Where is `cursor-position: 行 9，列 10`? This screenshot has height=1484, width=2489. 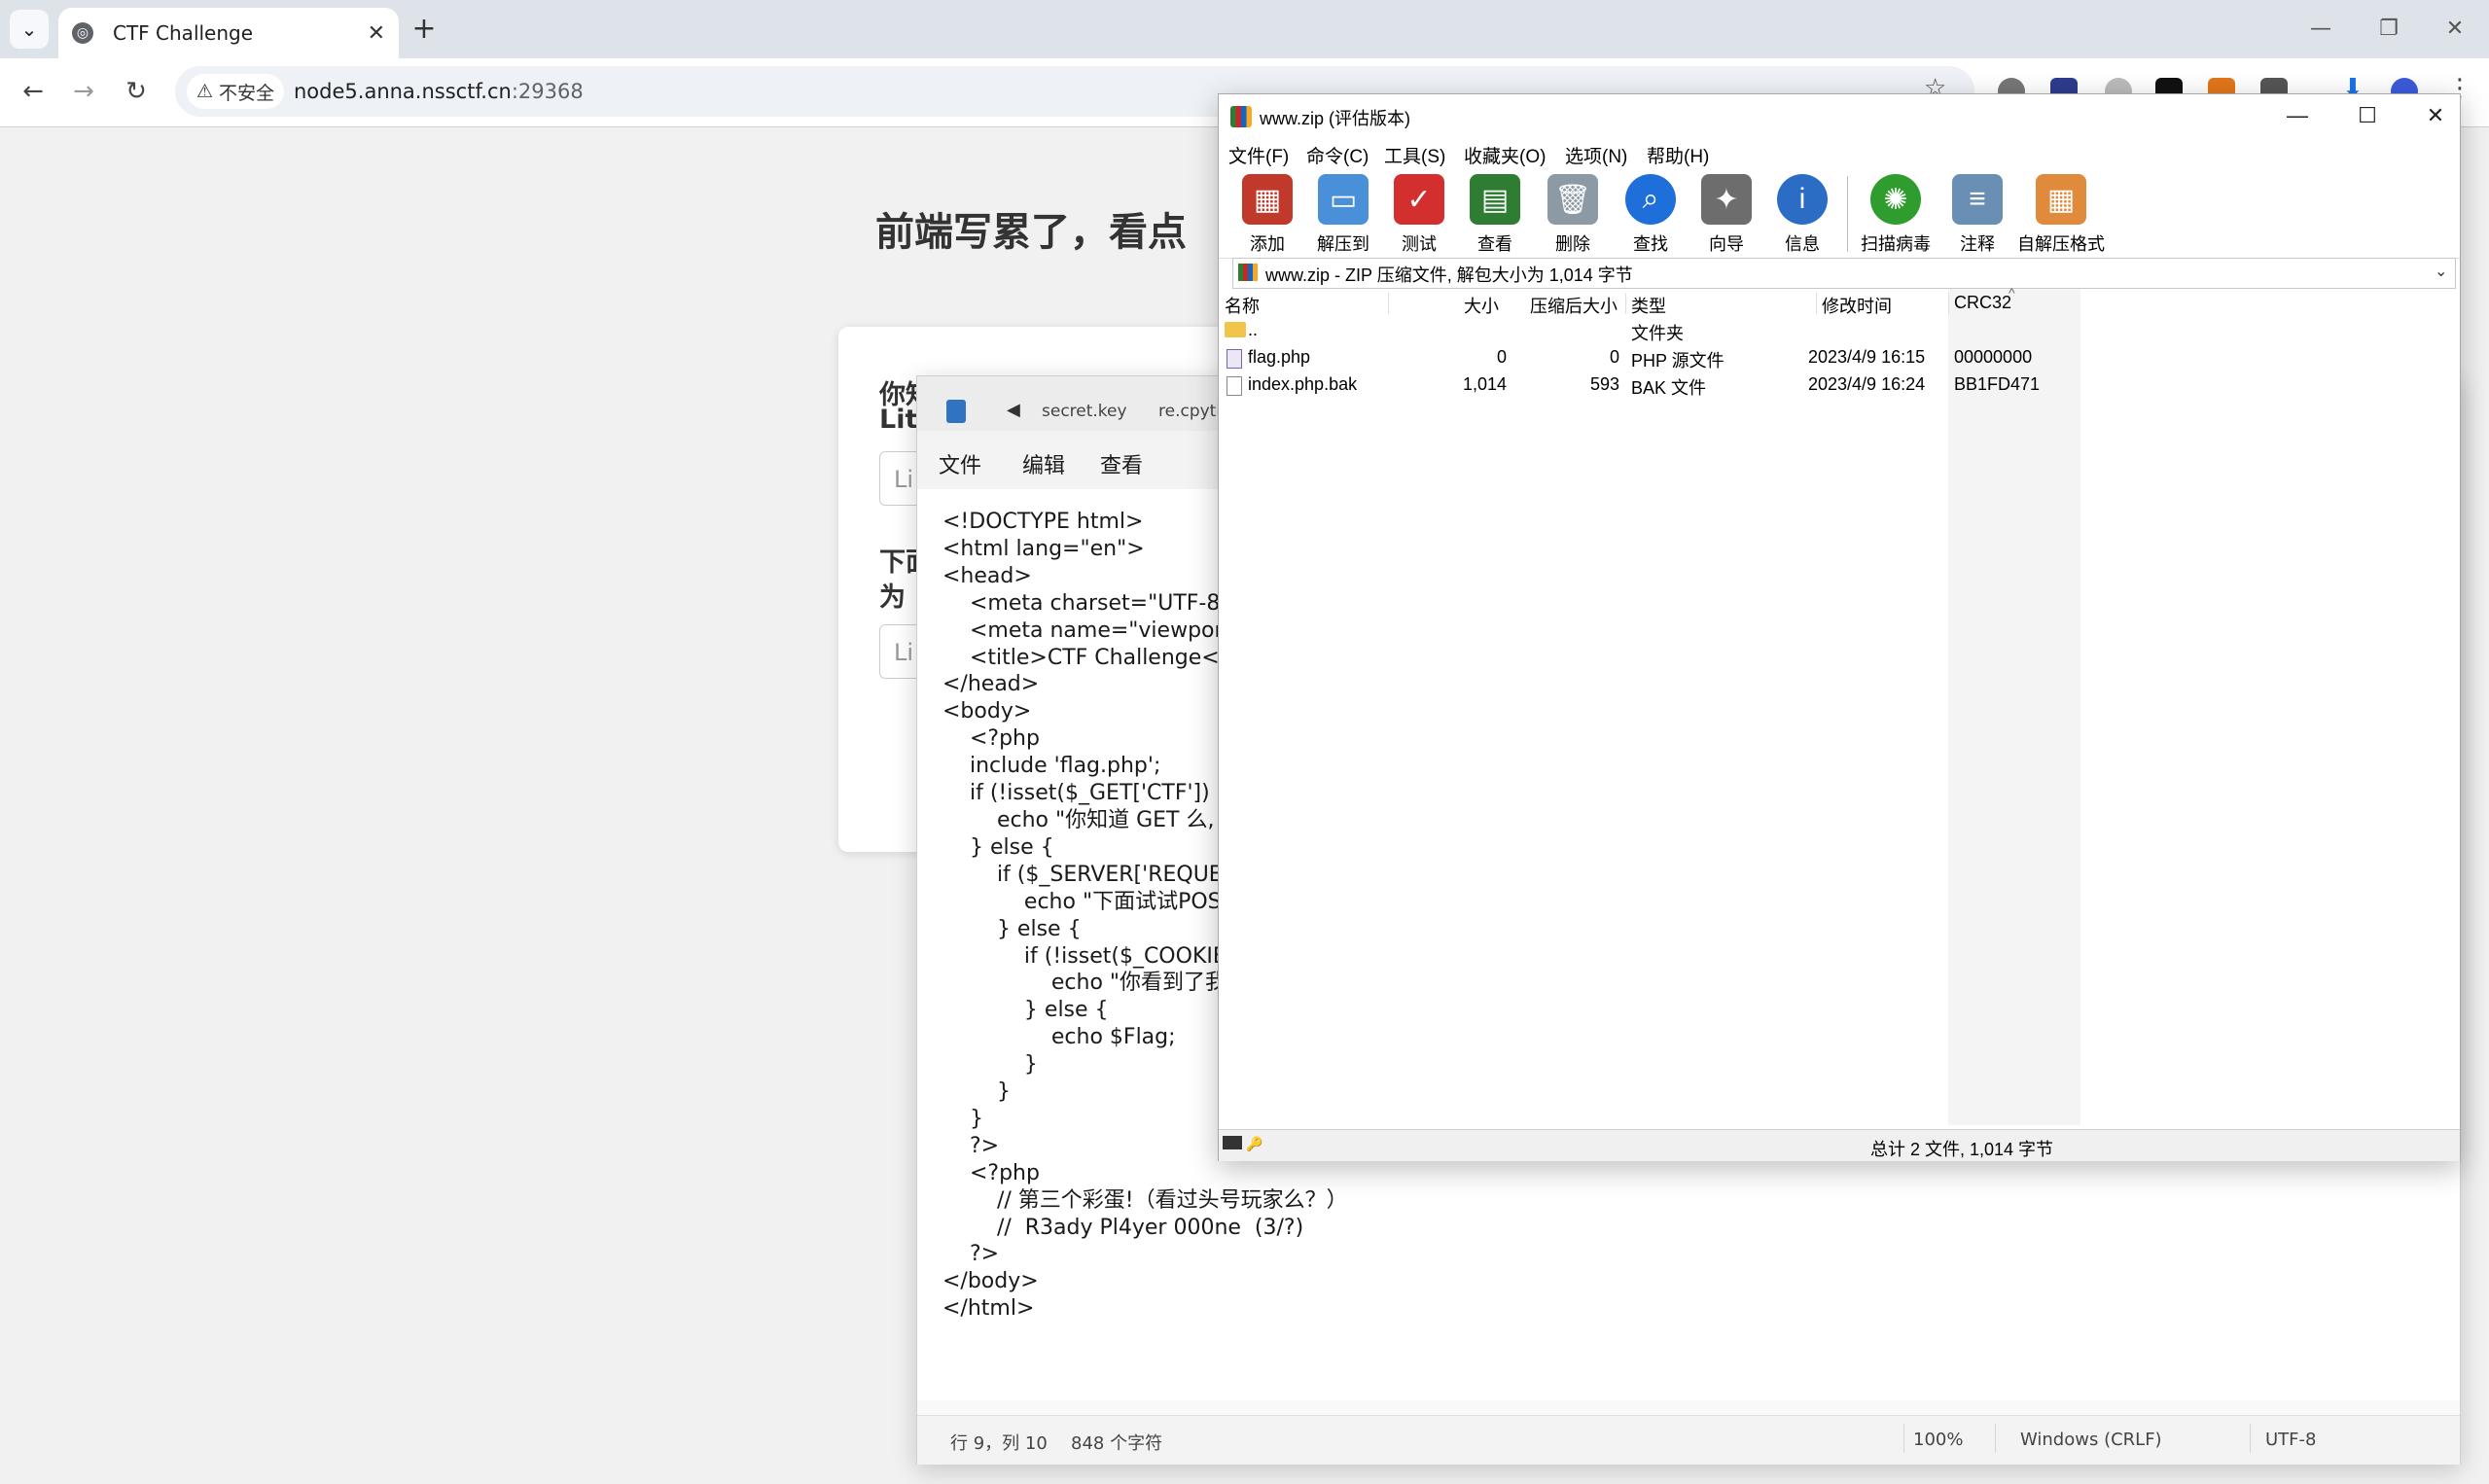 cursor-position: 行 9，列 10 is located at coordinates (999, 1444).